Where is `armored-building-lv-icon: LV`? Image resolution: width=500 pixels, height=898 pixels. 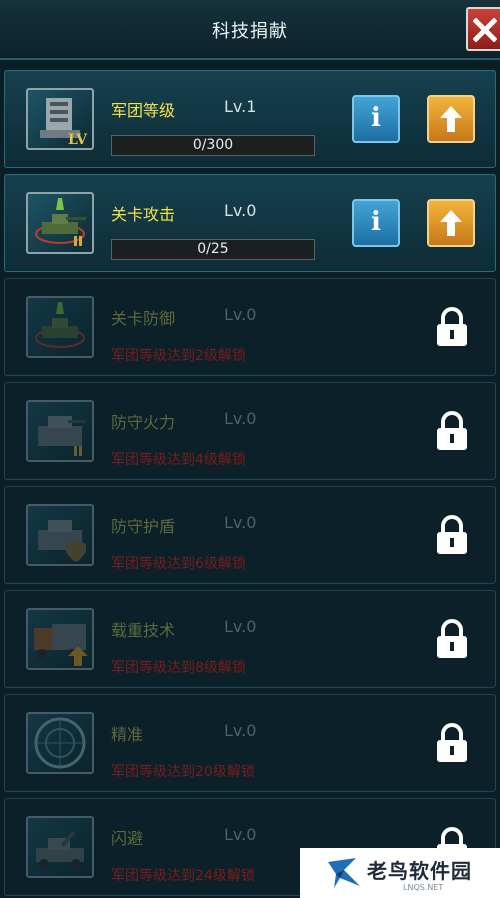
armored-building-lv-icon: LV is located at coordinates (60, 119).